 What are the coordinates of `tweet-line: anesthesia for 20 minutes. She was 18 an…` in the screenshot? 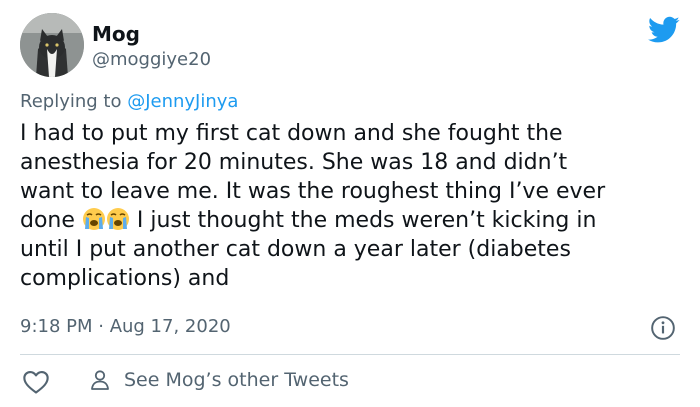 It's located at (294, 162).